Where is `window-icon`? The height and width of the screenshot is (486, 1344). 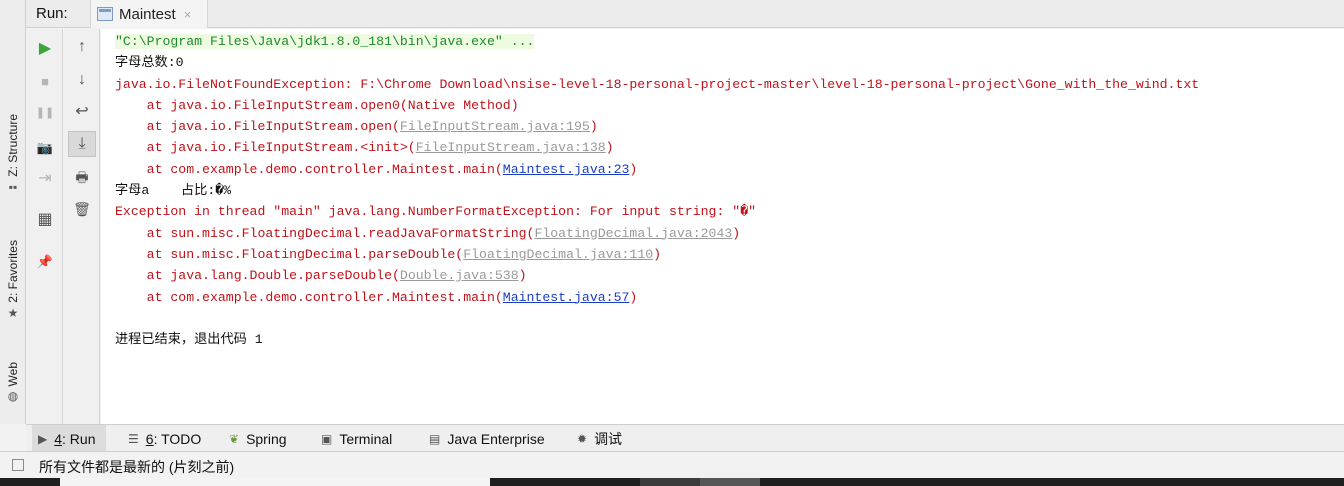
window-icon is located at coordinates (105, 14).